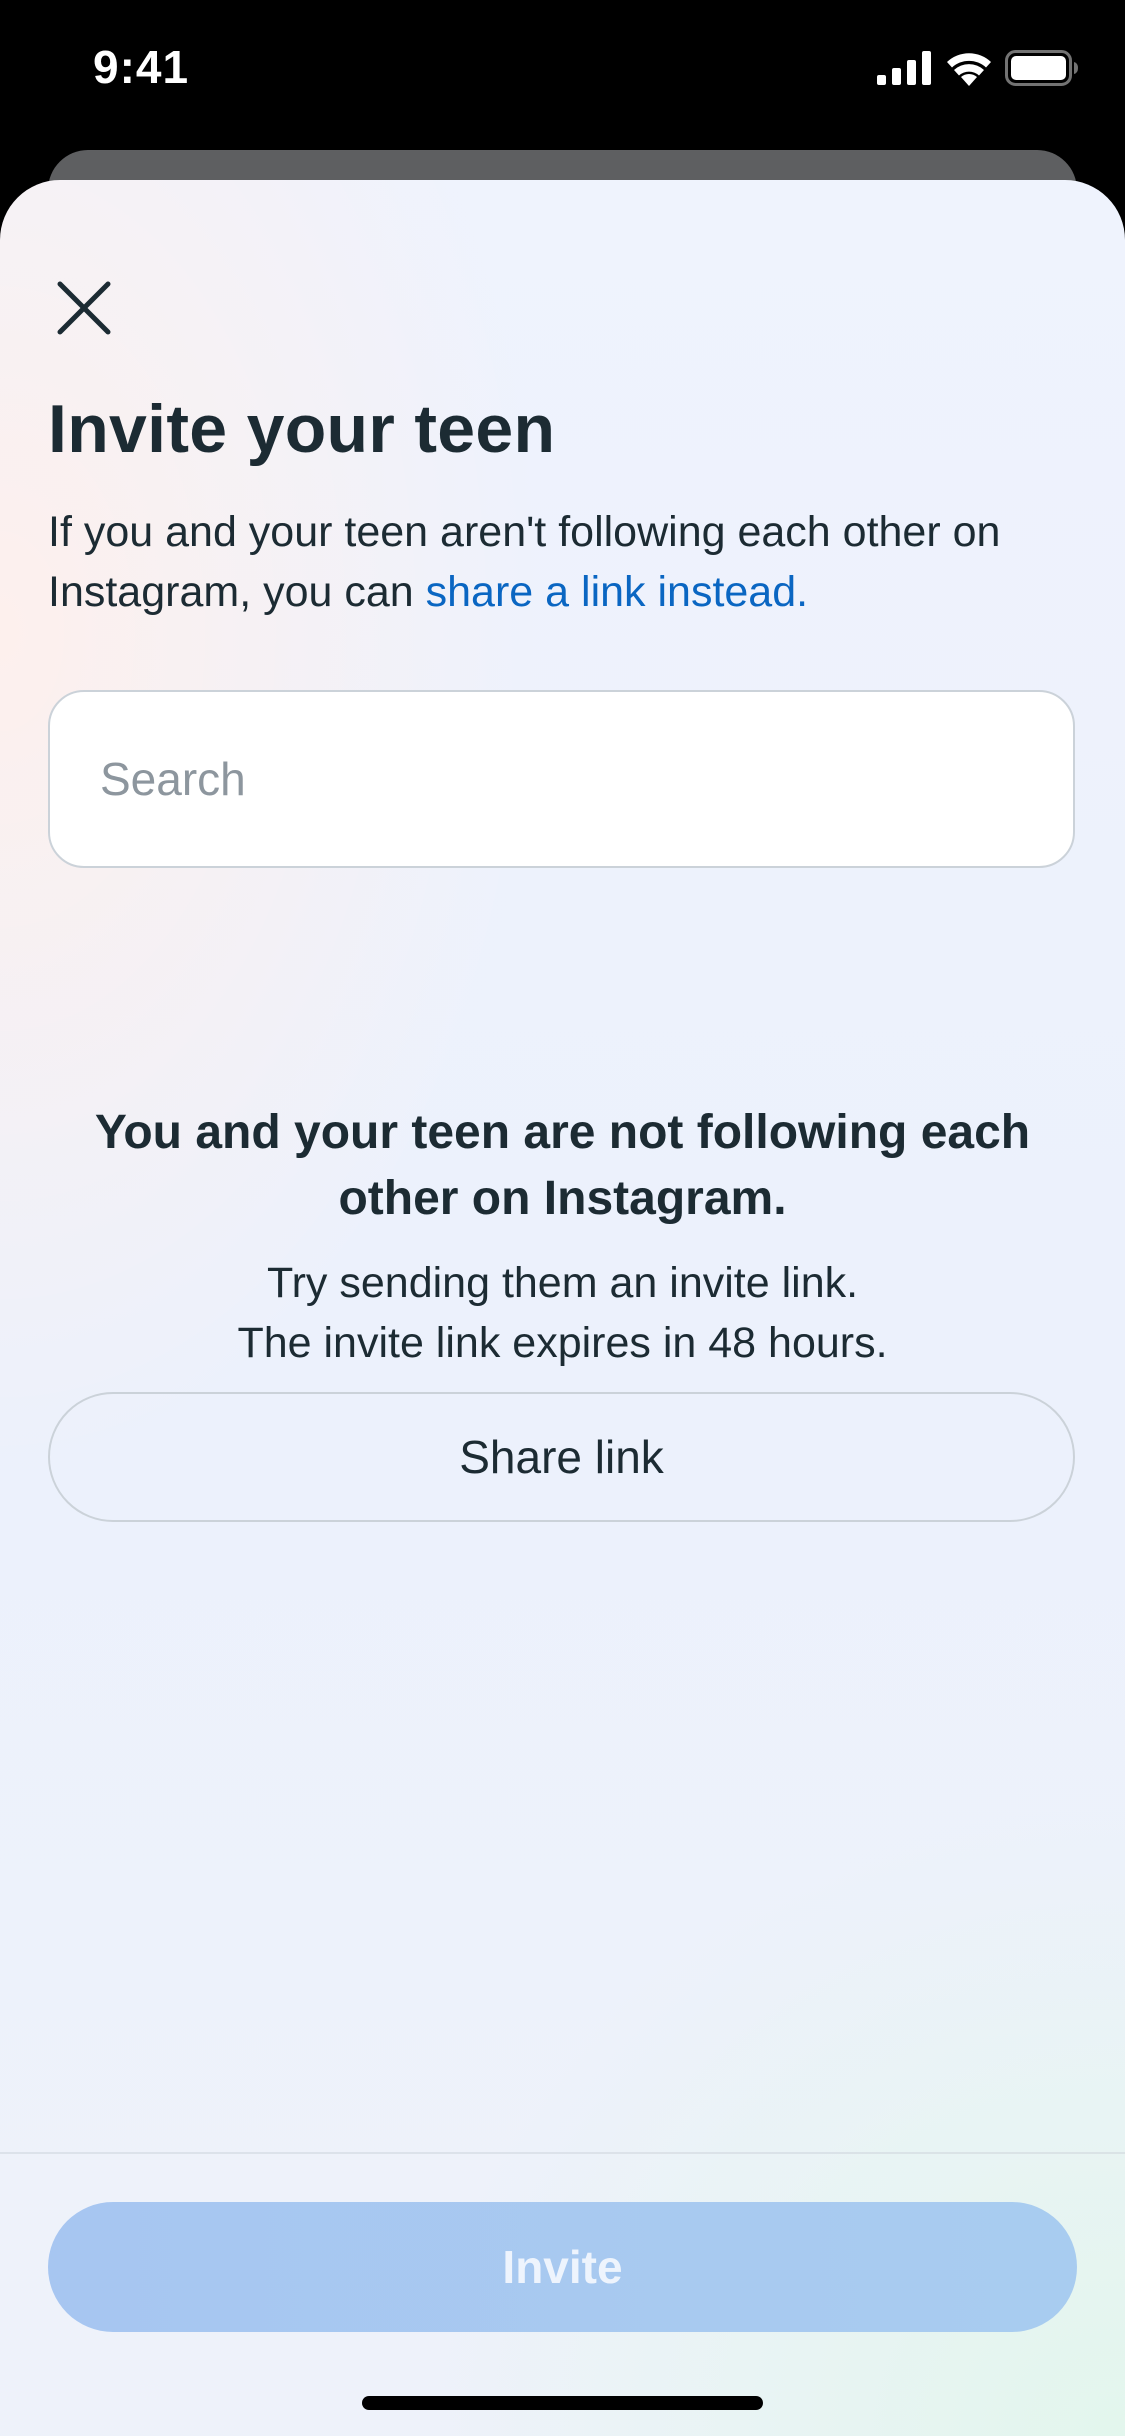 The width and height of the screenshot is (1125, 2436). I want to click on footer-divider, so click(562, 2153).